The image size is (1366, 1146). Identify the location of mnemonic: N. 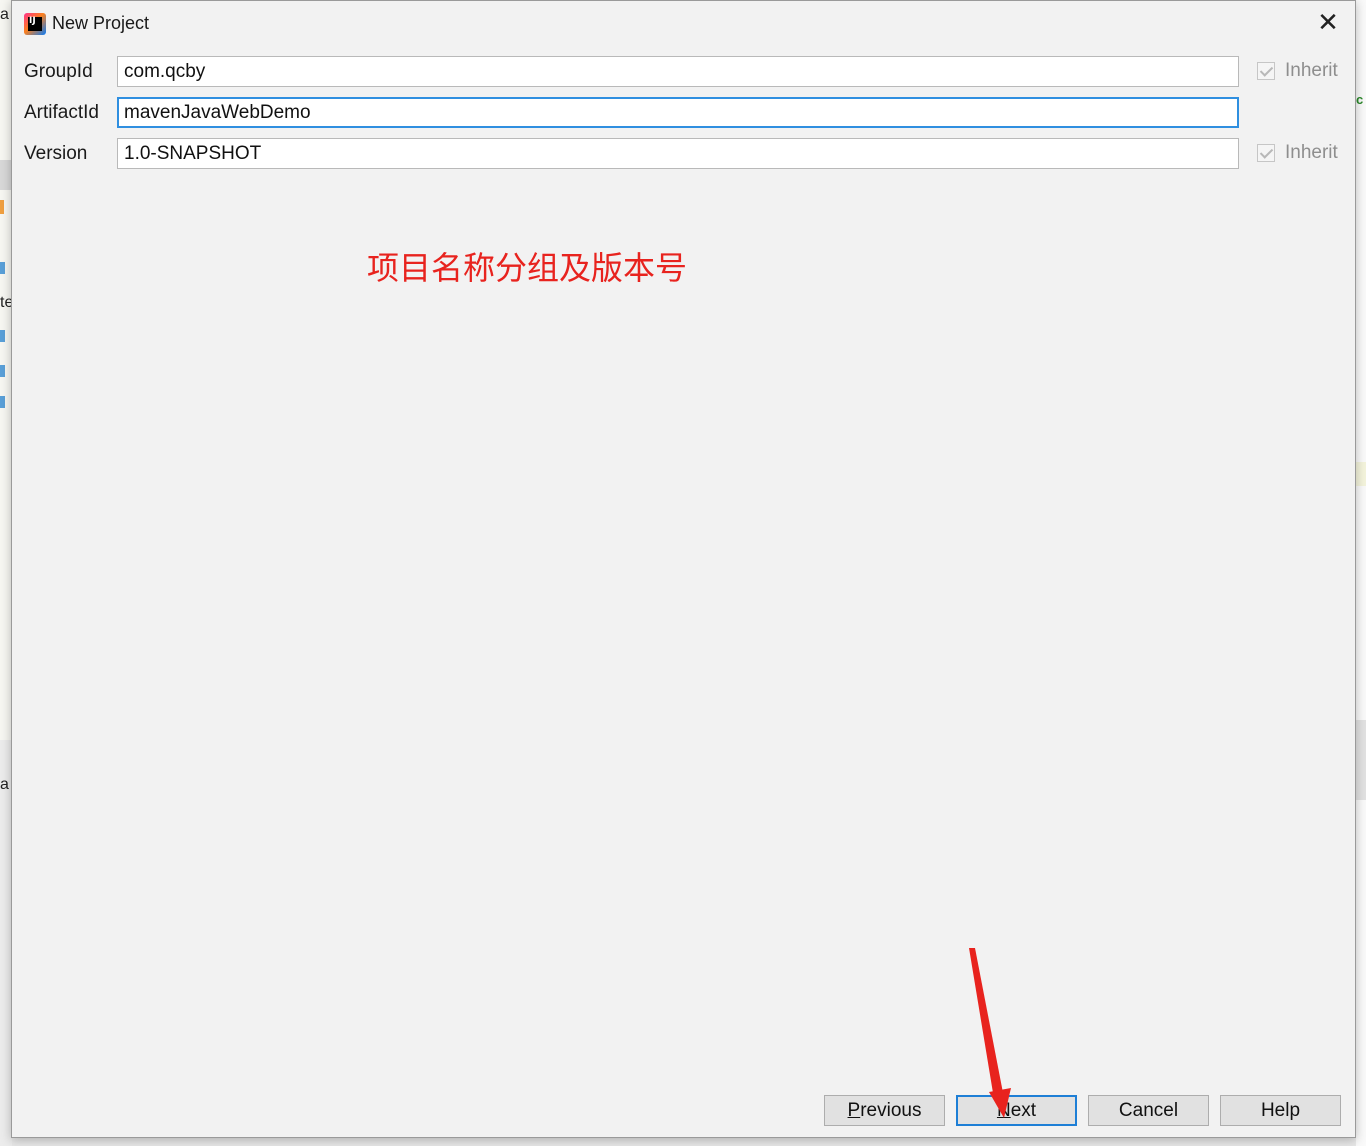
(1003, 1110).